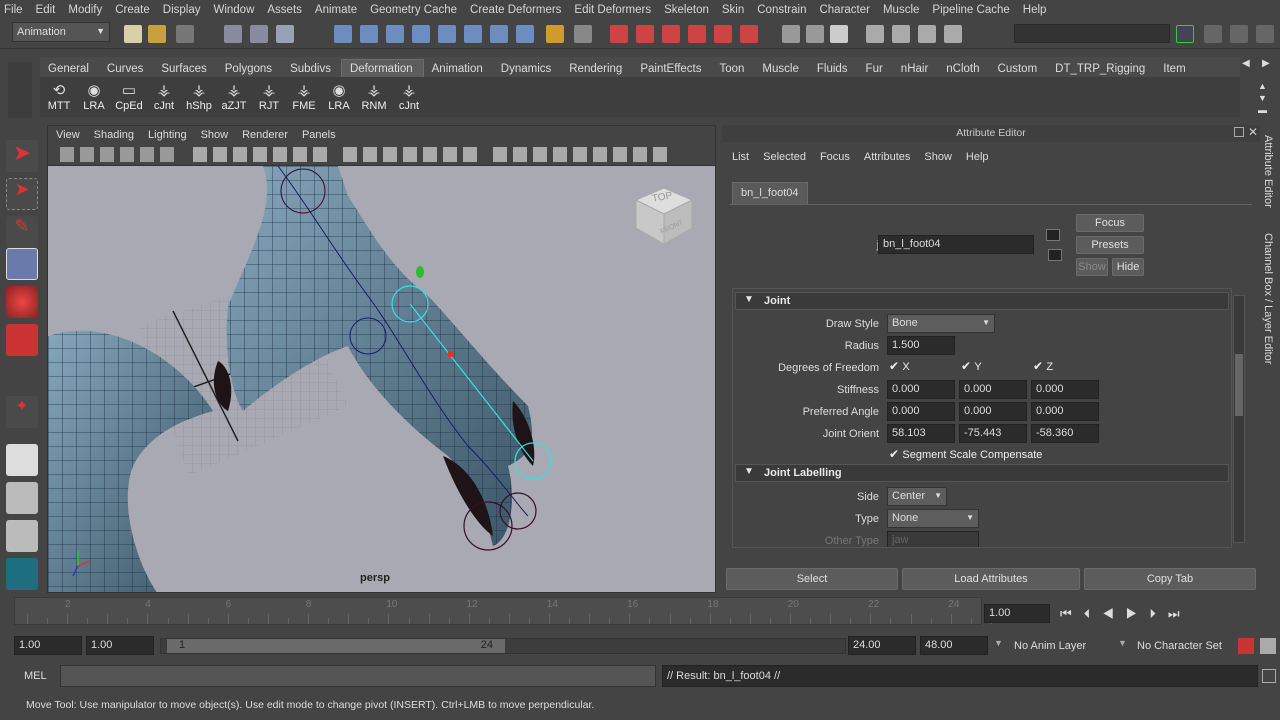 This screenshot has width=1280, height=720. What do you see at coordinates (114, 135) in the screenshot?
I see `viewport-menu-shading: Shading` at bounding box center [114, 135].